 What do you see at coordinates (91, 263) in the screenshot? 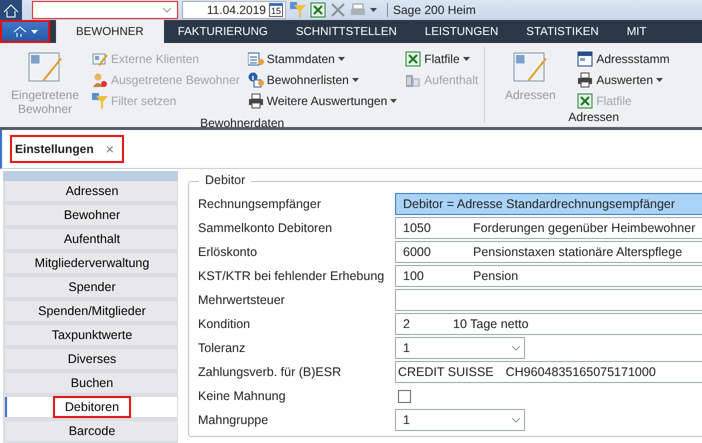
I see `nav-item: Mitgliederverwaltung` at bounding box center [91, 263].